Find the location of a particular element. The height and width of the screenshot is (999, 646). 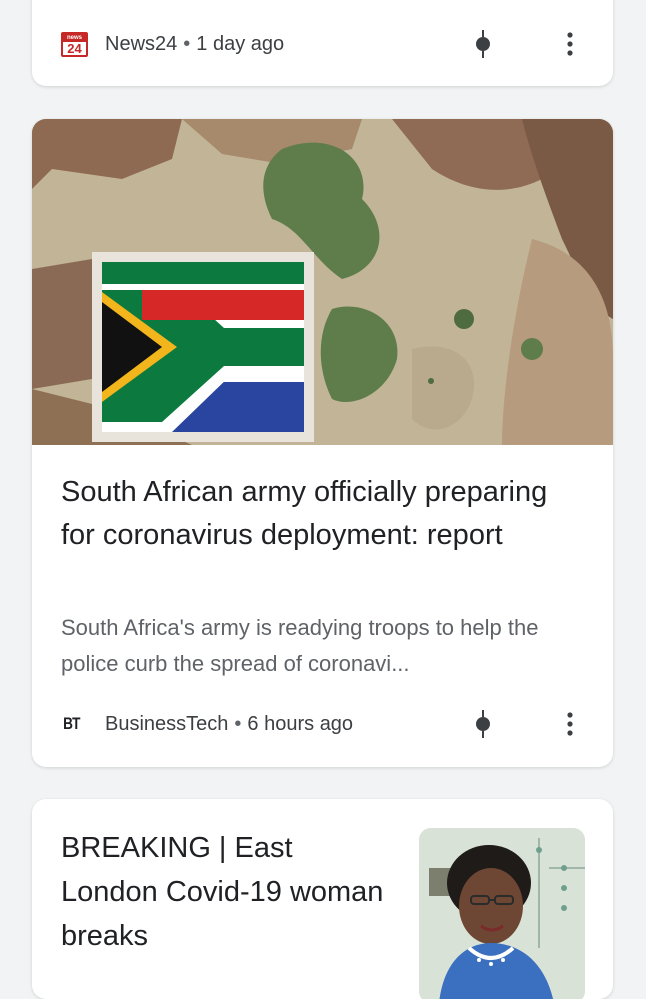

businesstech-logo-text: BT is located at coordinates (71, 723).